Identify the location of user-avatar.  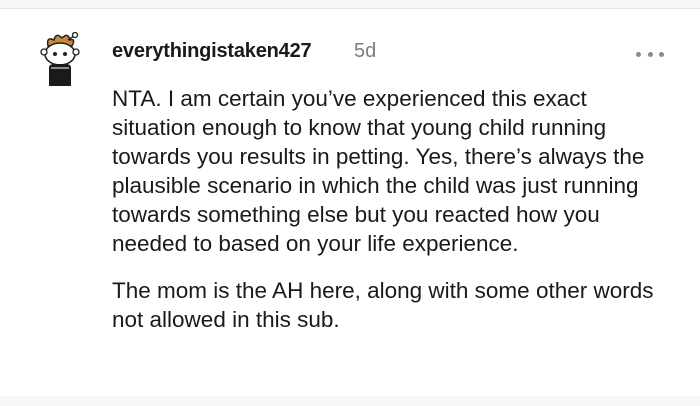
(60, 60).